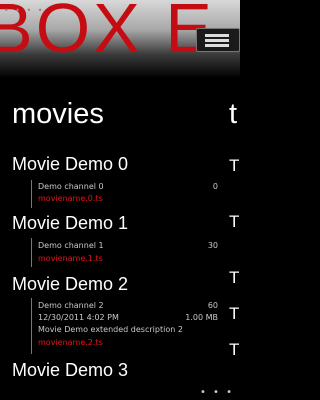  I want to click on channel-name: Demo channel 1, so click(71, 245).